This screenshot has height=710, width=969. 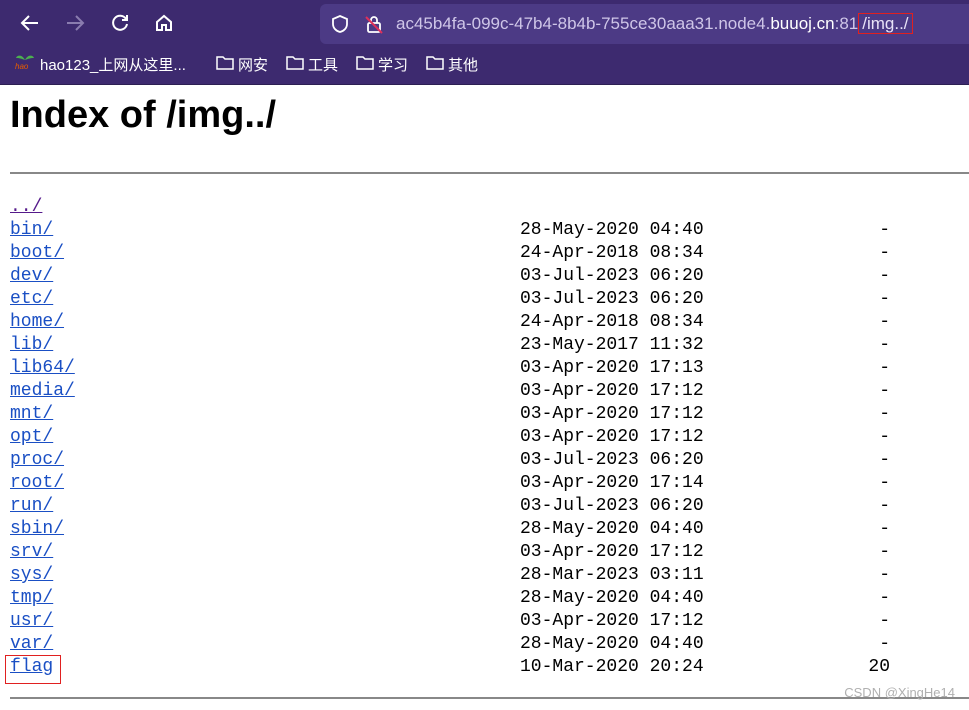 I want to click on parent-directory-link: ../, so click(x=26, y=207).